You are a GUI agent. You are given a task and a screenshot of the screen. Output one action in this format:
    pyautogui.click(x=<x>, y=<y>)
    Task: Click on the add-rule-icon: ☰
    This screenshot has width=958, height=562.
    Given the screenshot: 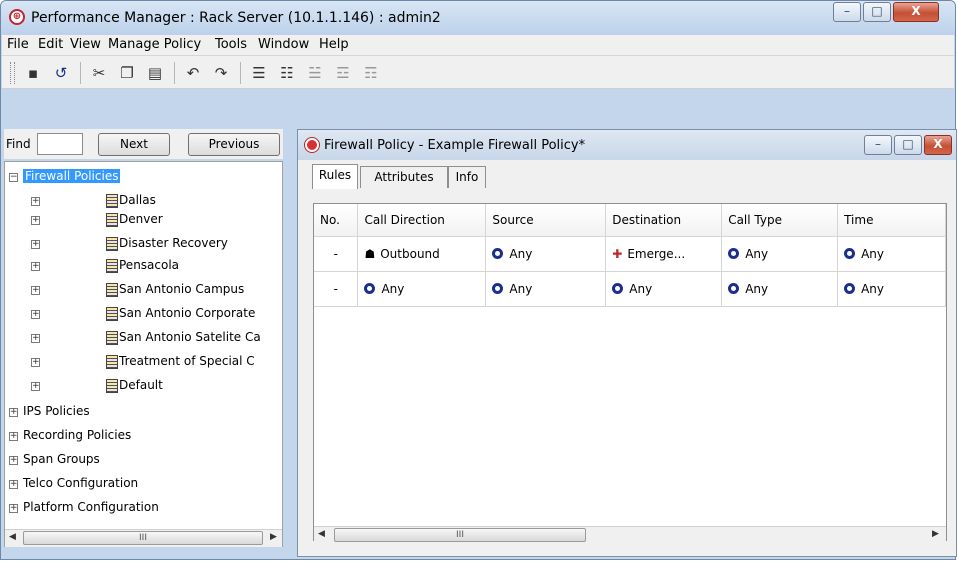 What is the action you would take?
    pyautogui.click(x=259, y=73)
    